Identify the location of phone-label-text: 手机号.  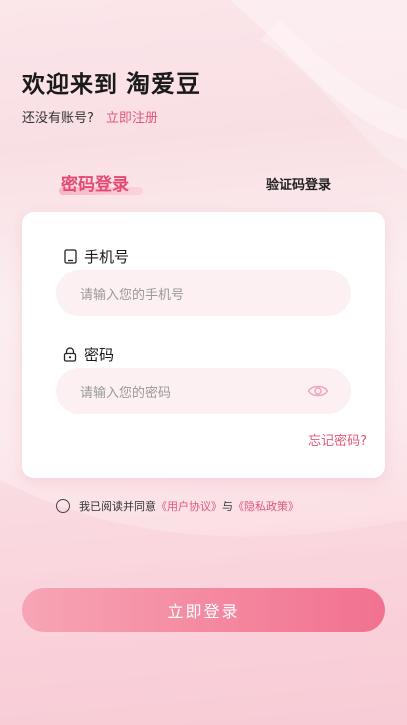
(107, 257).